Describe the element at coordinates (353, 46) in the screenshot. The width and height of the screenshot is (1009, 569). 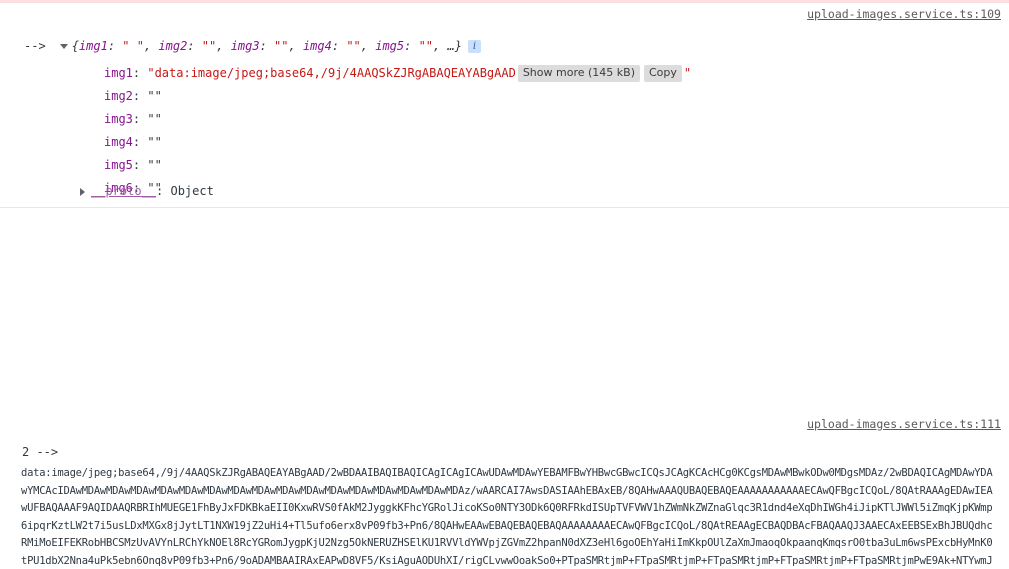
I see `preview-value-img4: ""` at that location.